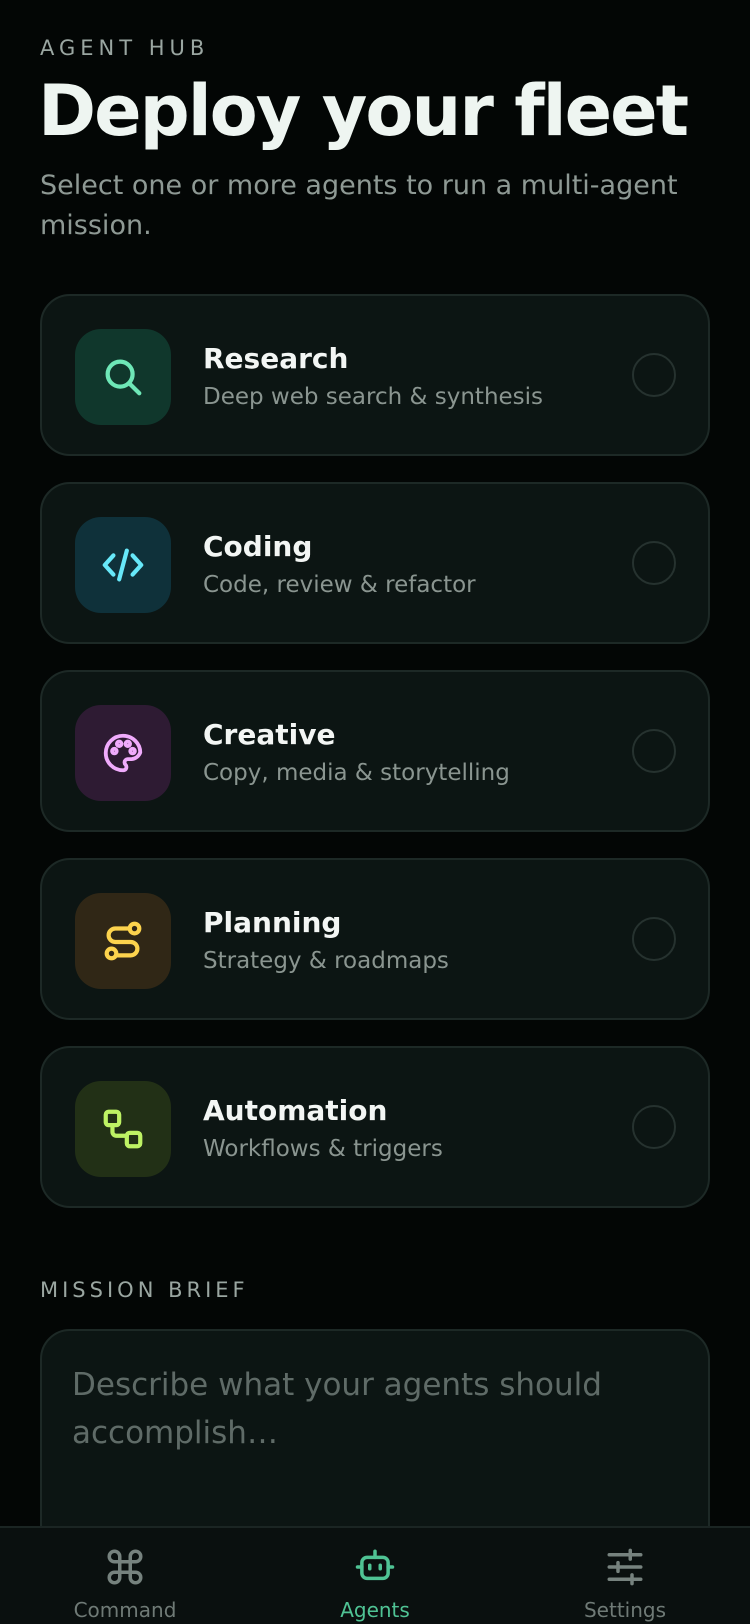 The width and height of the screenshot is (750, 1624). What do you see at coordinates (375, 375) in the screenshot?
I see `agent-card-research: Research Deep web search & synthesis` at bounding box center [375, 375].